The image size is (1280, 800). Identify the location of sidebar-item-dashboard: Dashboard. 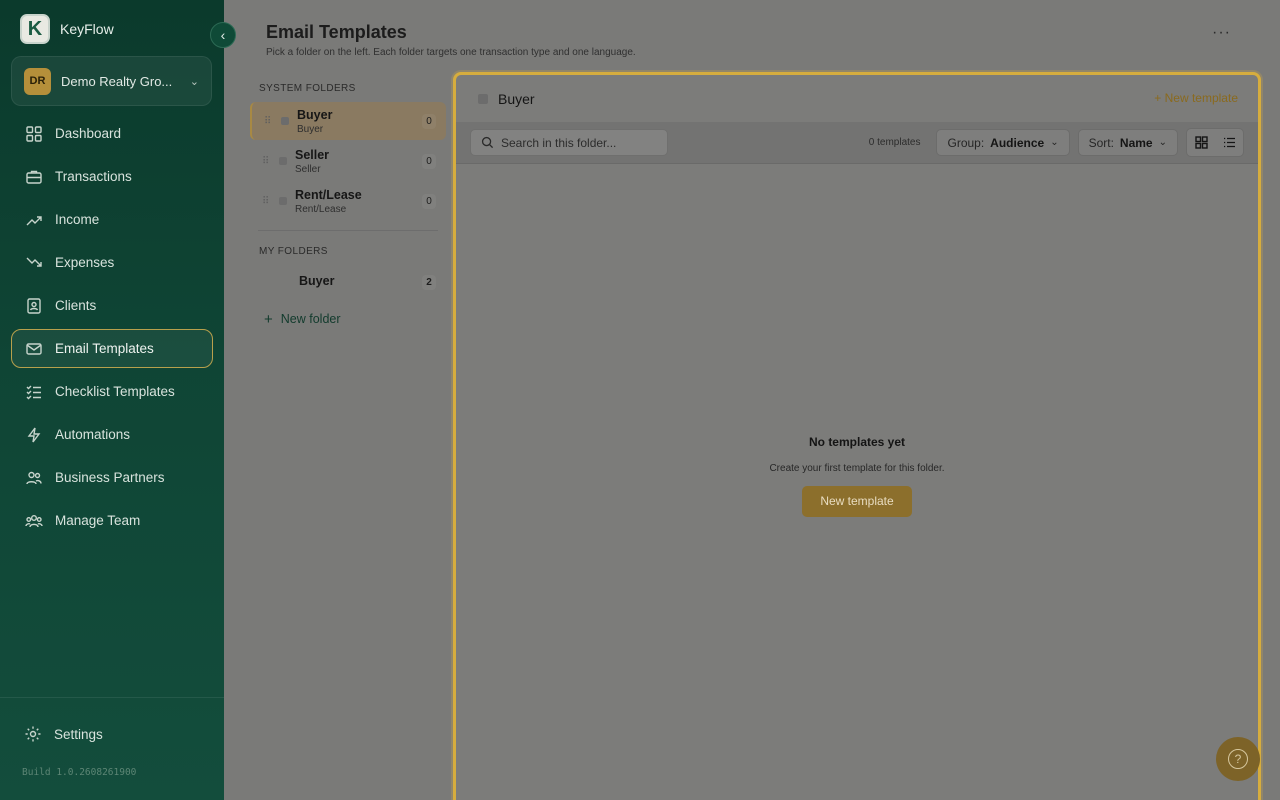
(112, 133).